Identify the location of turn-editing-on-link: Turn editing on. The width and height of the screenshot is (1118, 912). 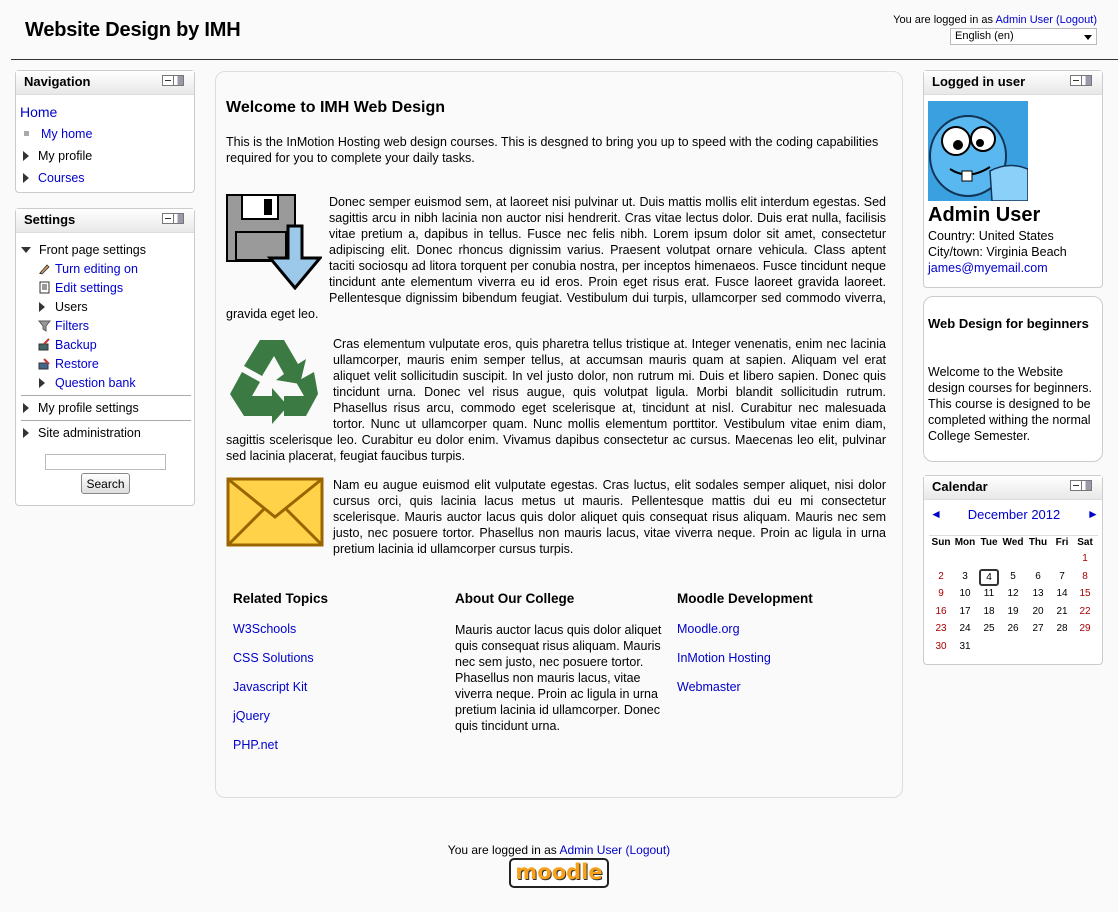
(96, 269).